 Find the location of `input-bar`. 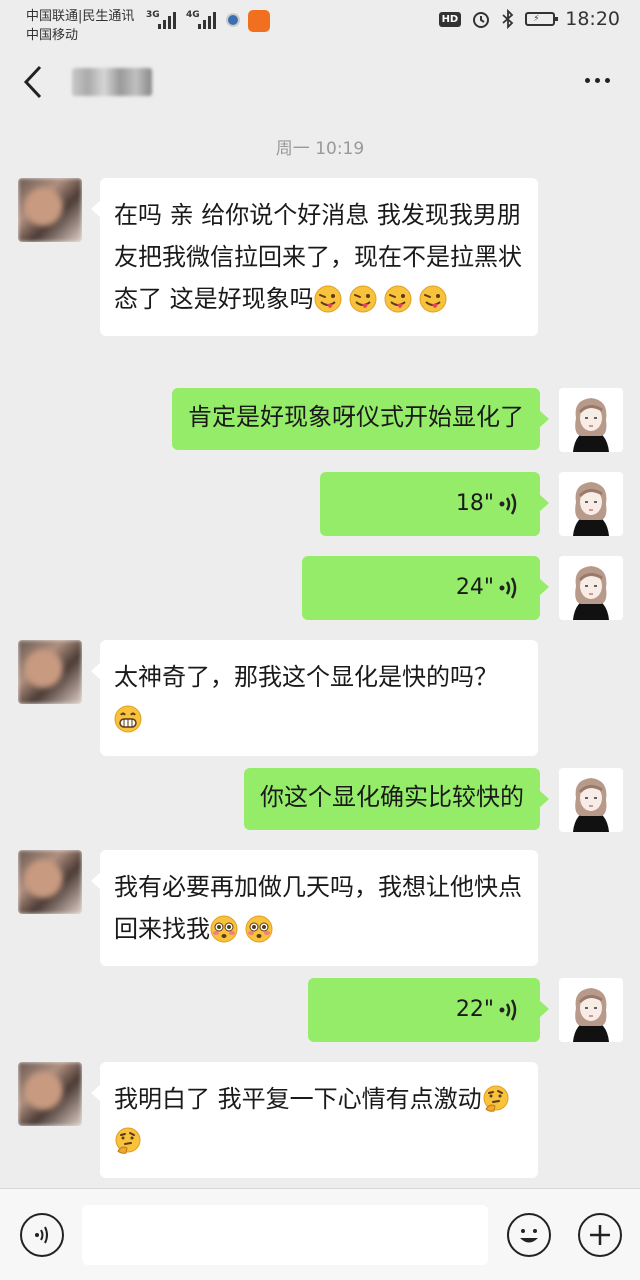

input-bar is located at coordinates (320, 1234).